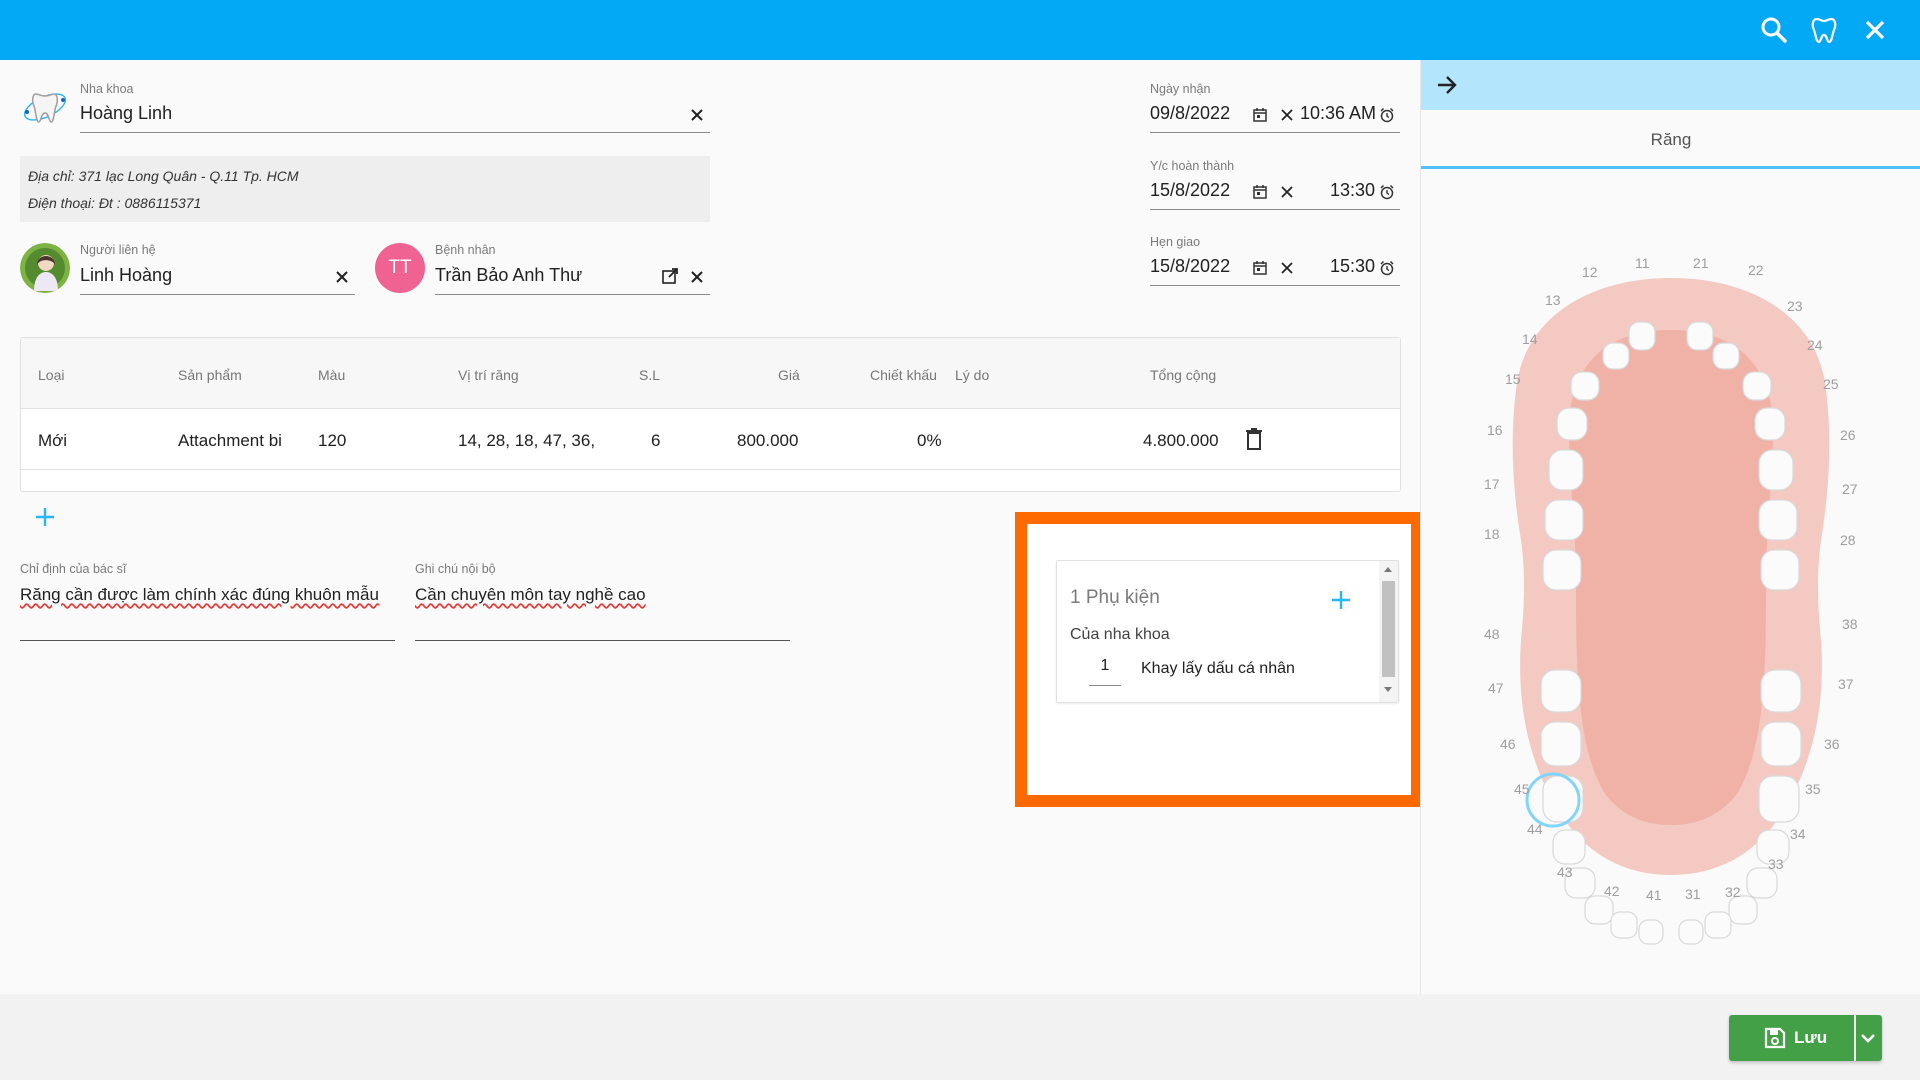 Image resolution: width=1920 pixels, height=1080 pixels. What do you see at coordinates (1868, 1041) in the screenshot?
I see `chevron-down-icon` at bounding box center [1868, 1041].